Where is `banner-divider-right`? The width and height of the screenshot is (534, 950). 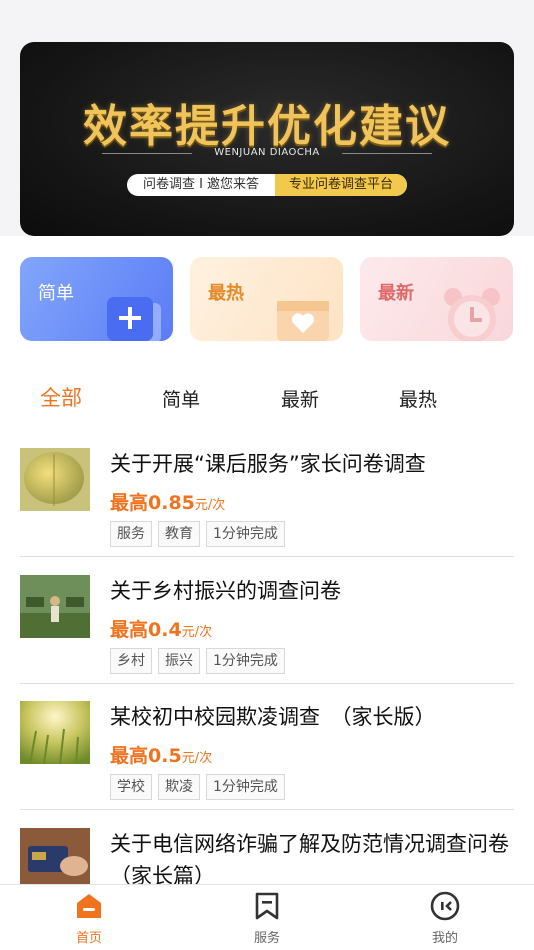
banner-divider-right is located at coordinates (387, 153).